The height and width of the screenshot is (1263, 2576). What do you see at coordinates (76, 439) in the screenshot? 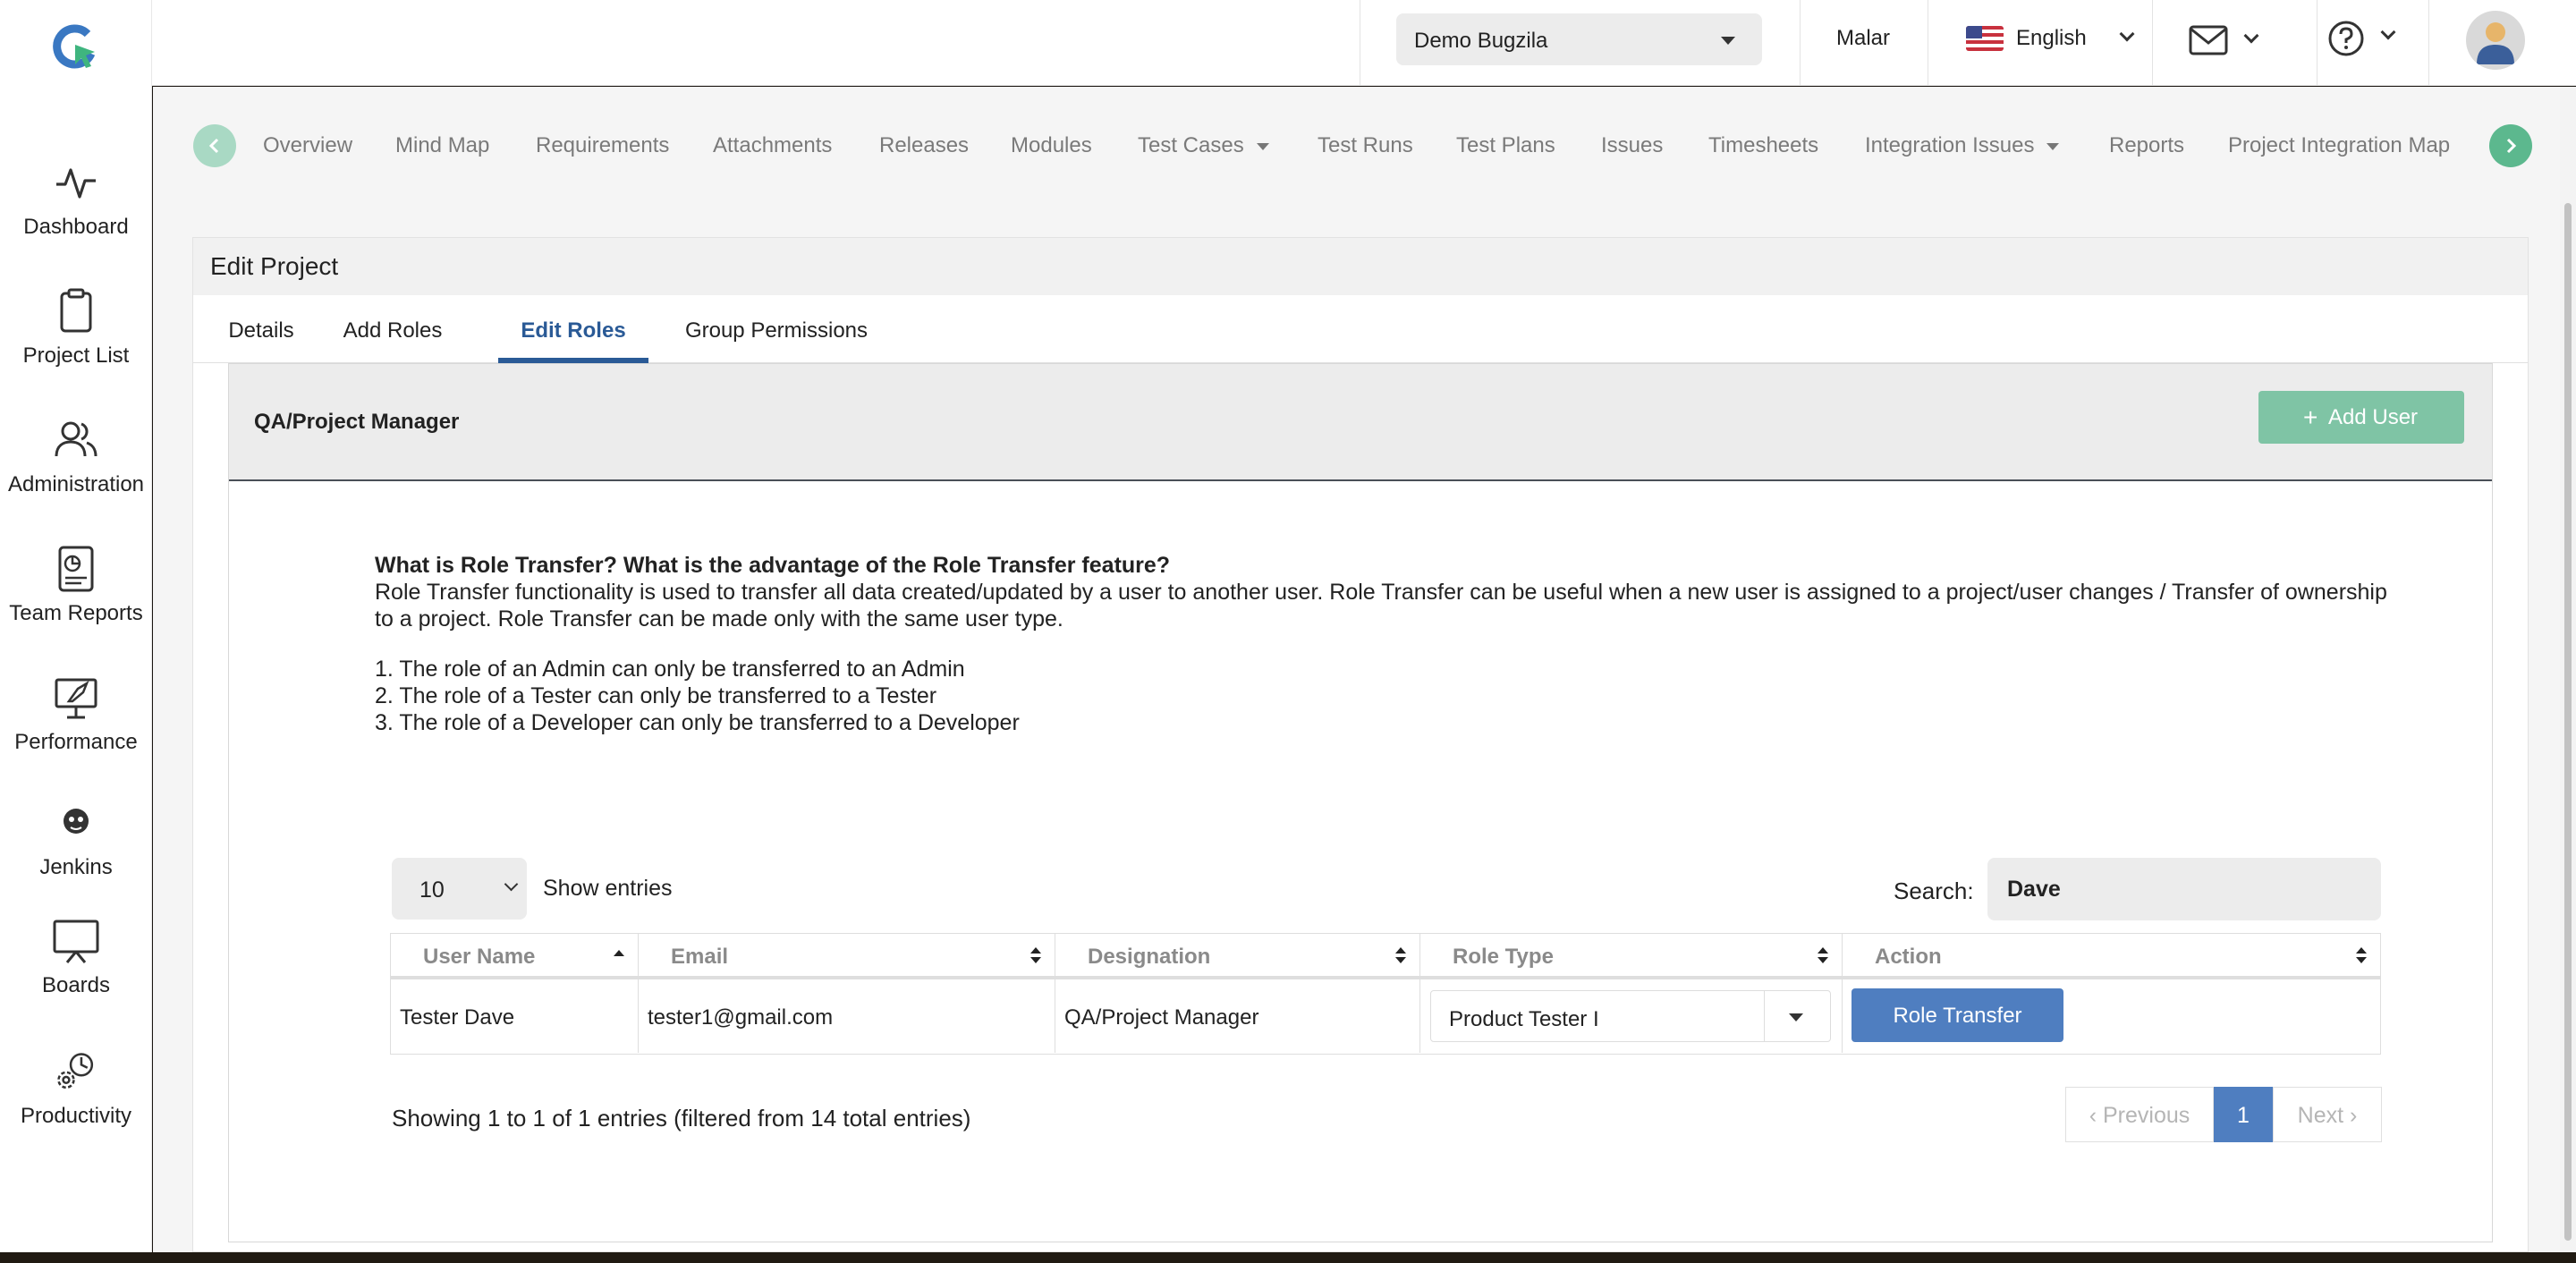
I see `users-icon` at bounding box center [76, 439].